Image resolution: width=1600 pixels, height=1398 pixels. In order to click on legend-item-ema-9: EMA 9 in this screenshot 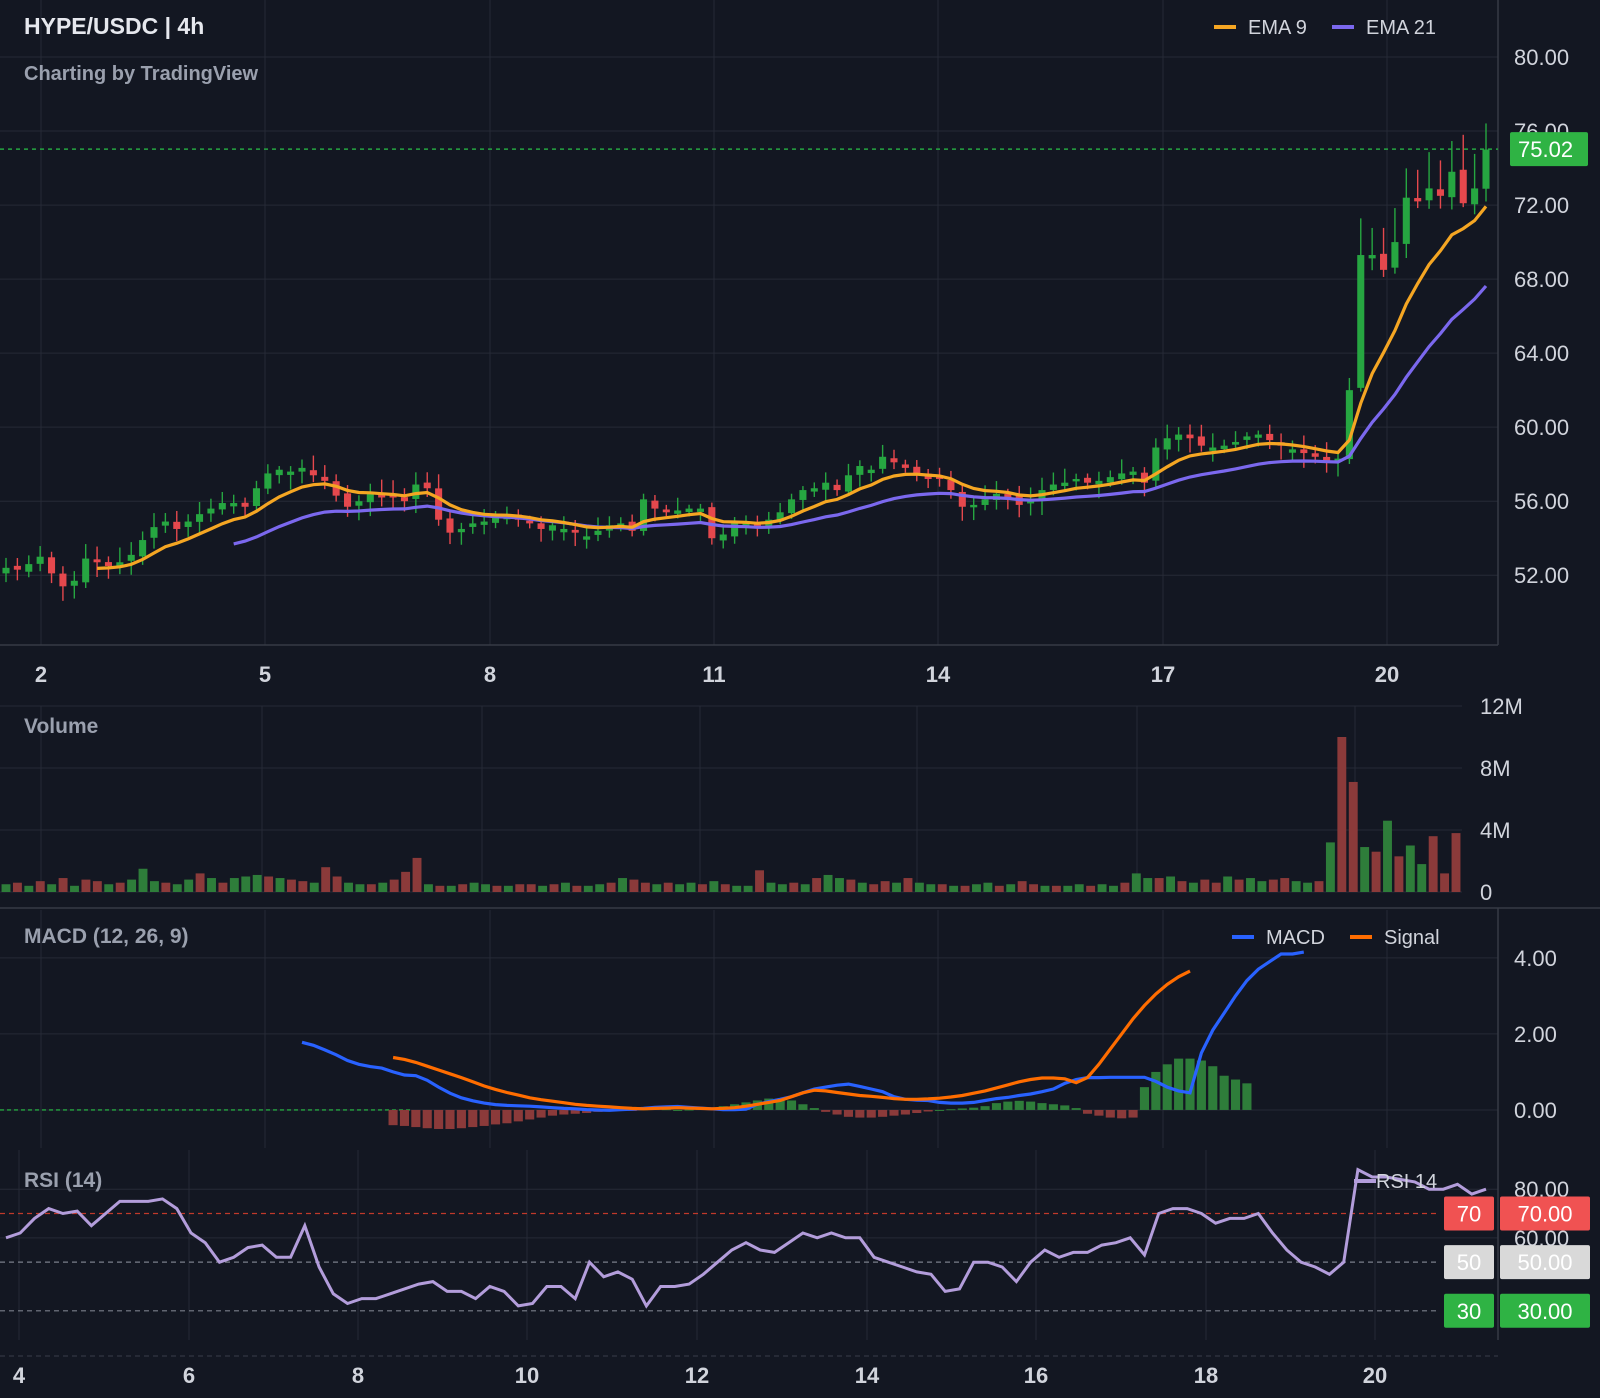, I will do `click(1260, 28)`.